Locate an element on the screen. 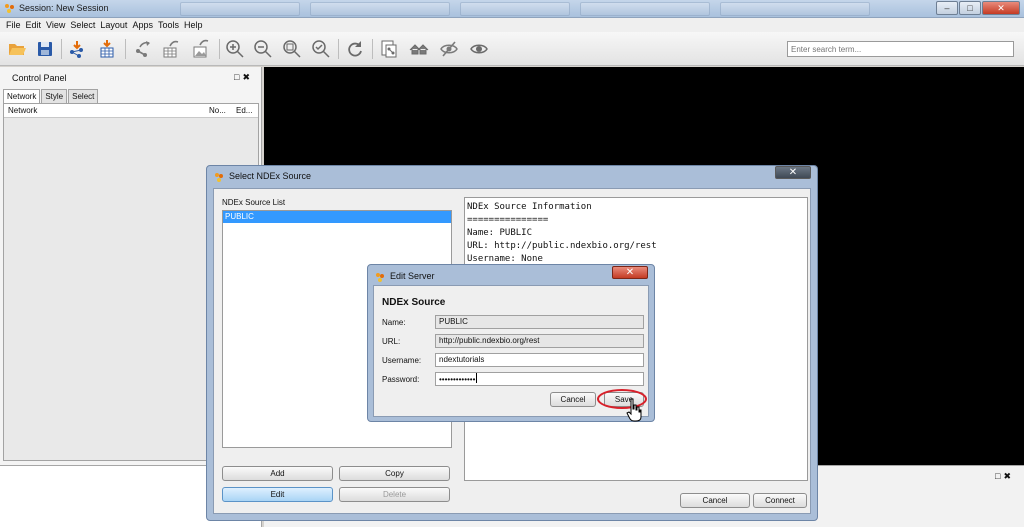  minimize-button: – is located at coordinates (947, 8).